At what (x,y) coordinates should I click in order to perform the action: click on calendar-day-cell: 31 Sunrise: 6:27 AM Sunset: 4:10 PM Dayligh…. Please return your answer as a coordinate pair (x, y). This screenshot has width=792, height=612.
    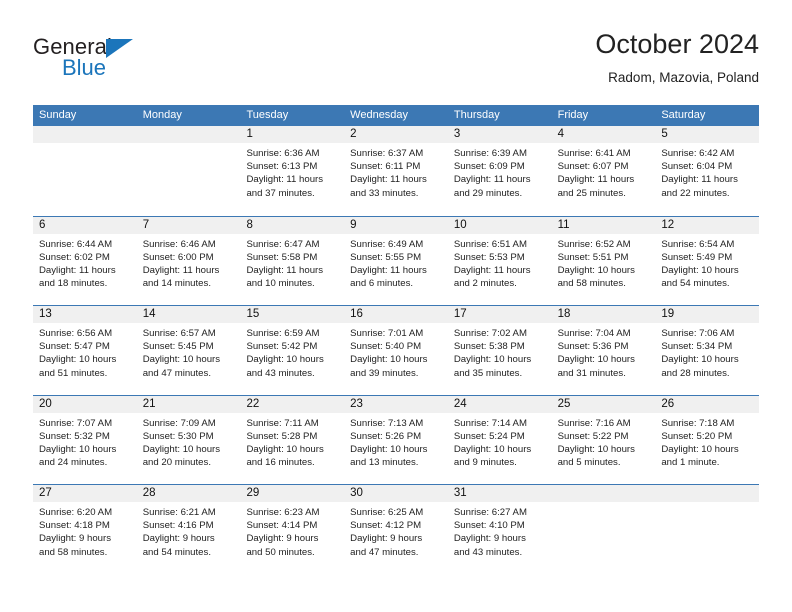
    Looking at the image, I should click on (499, 529).